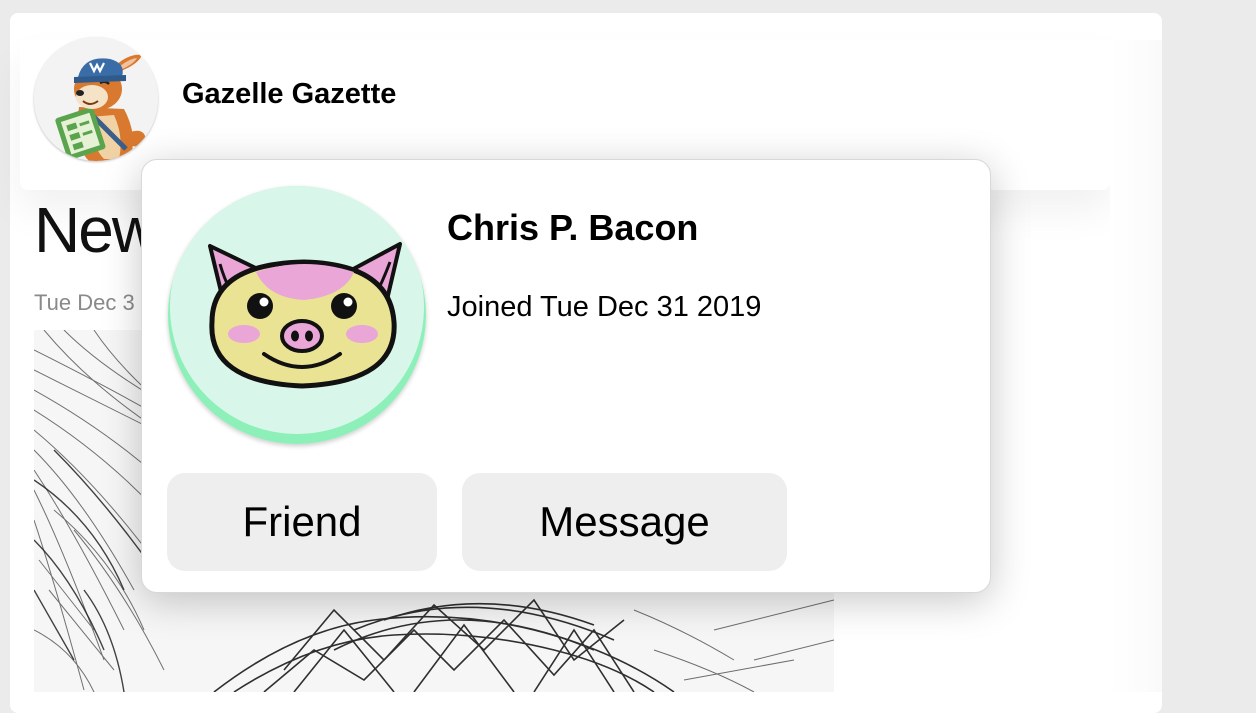 The width and height of the screenshot is (1256, 713). I want to click on post-date: Tue Dec 3, so click(84, 302).